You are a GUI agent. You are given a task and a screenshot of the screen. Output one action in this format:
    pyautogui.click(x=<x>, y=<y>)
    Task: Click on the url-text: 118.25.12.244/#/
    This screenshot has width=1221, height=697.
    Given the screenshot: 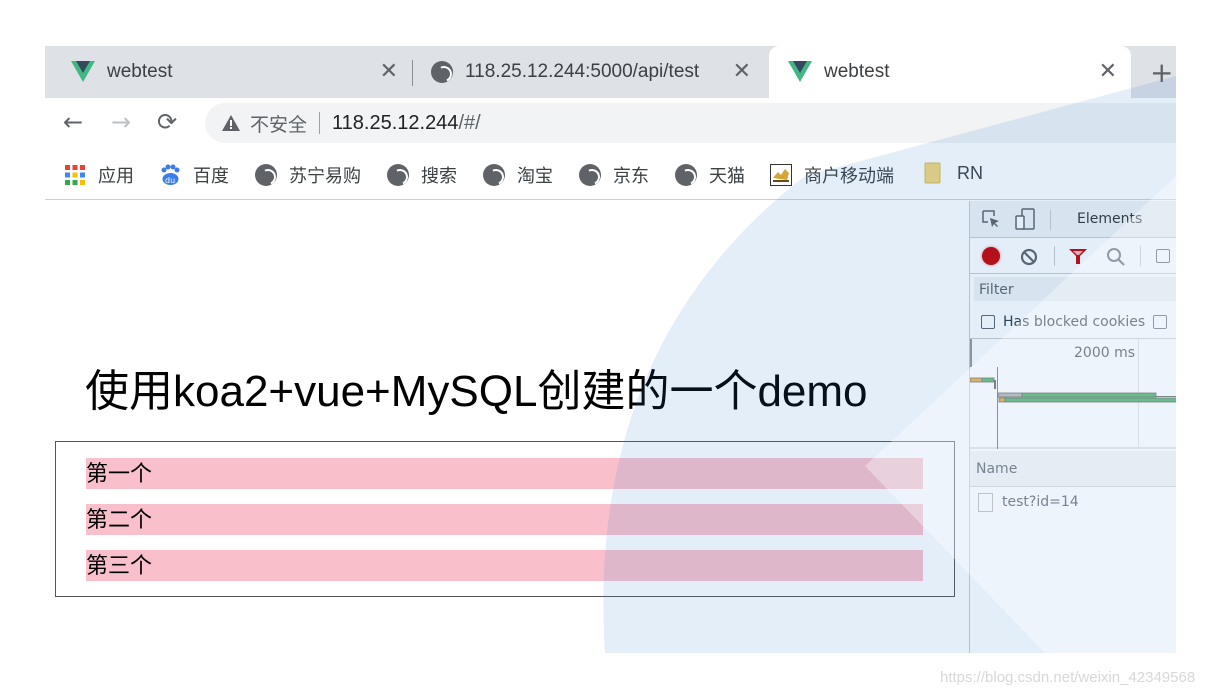 What is the action you would take?
    pyautogui.click(x=406, y=123)
    